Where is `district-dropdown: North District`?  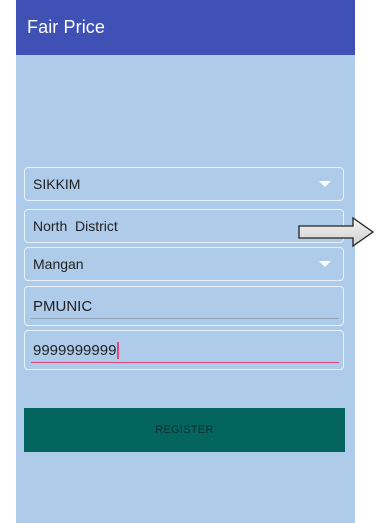 district-dropdown: North District is located at coordinates (184, 226).